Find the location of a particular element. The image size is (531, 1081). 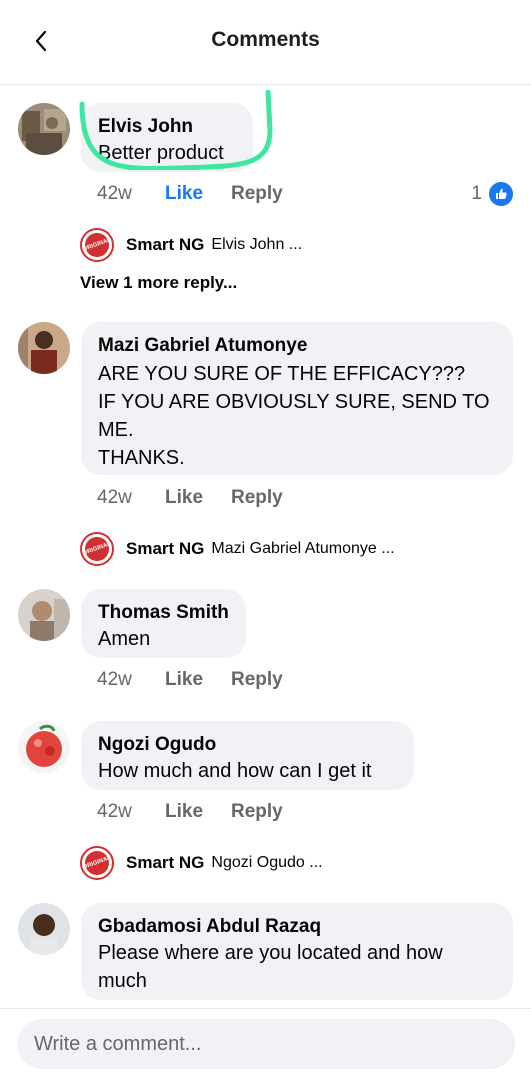

comment-author: Elvis John is located at coordinates (167, 127).